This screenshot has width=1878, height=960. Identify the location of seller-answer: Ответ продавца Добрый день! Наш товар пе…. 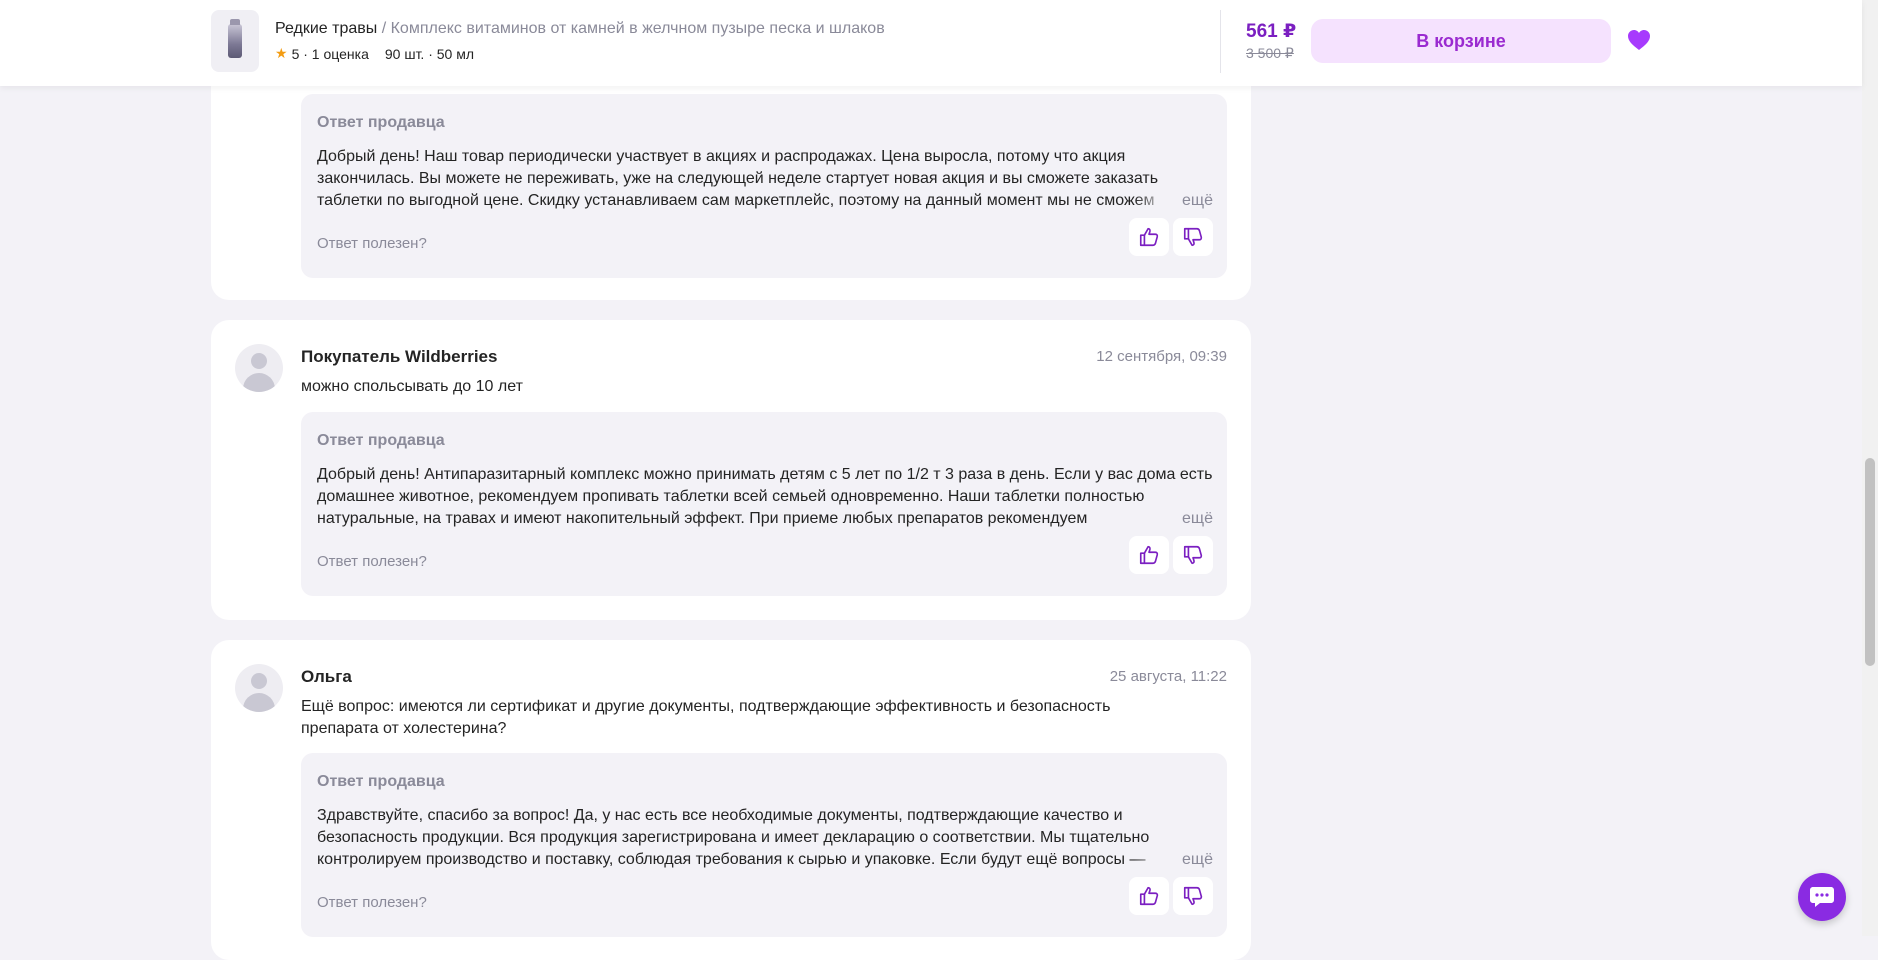
(764, 186).